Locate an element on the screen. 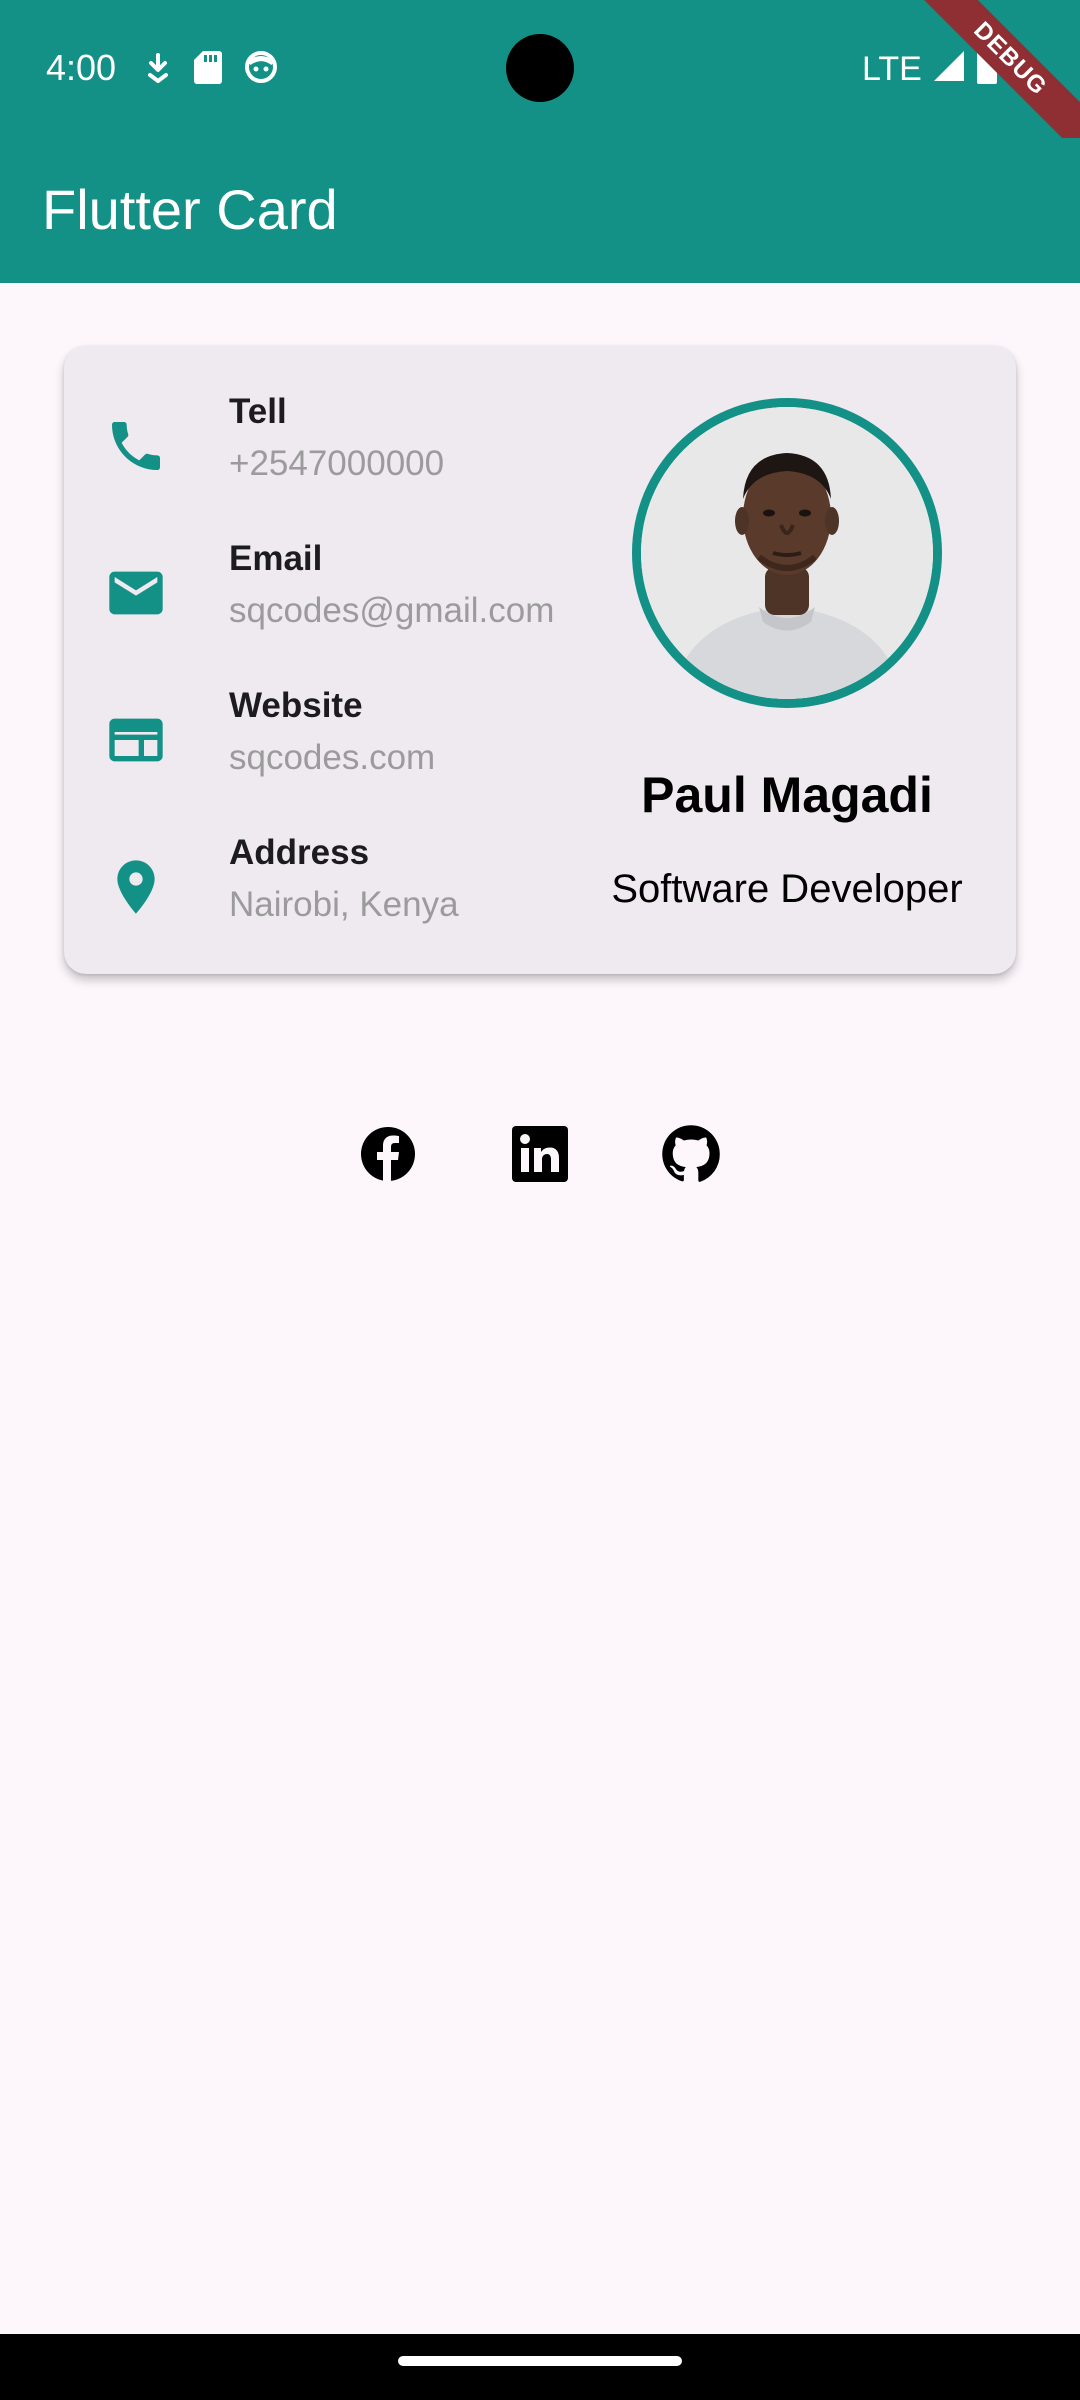 This screenshot has width=1080, height=2400. social-links is located at coordinates (540, 1154).